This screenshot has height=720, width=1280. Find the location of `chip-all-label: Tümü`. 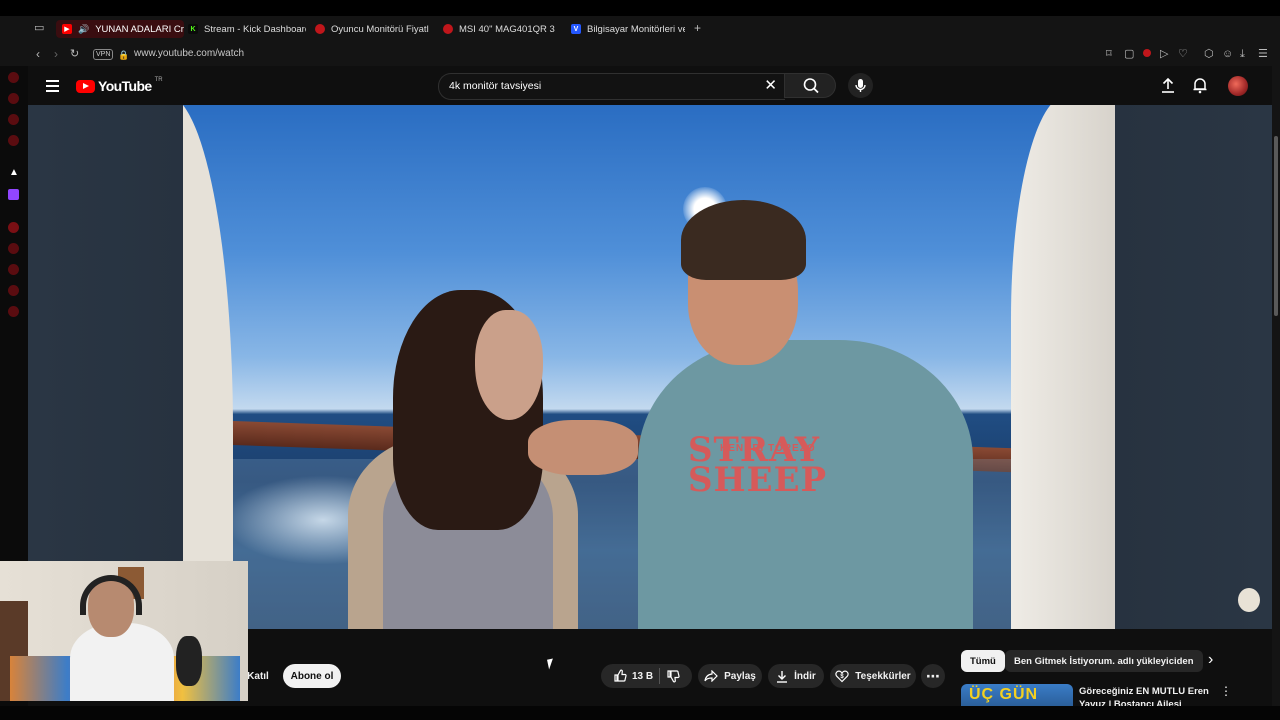

chip-all-label: Tümü is located at coordinates (983, 661).